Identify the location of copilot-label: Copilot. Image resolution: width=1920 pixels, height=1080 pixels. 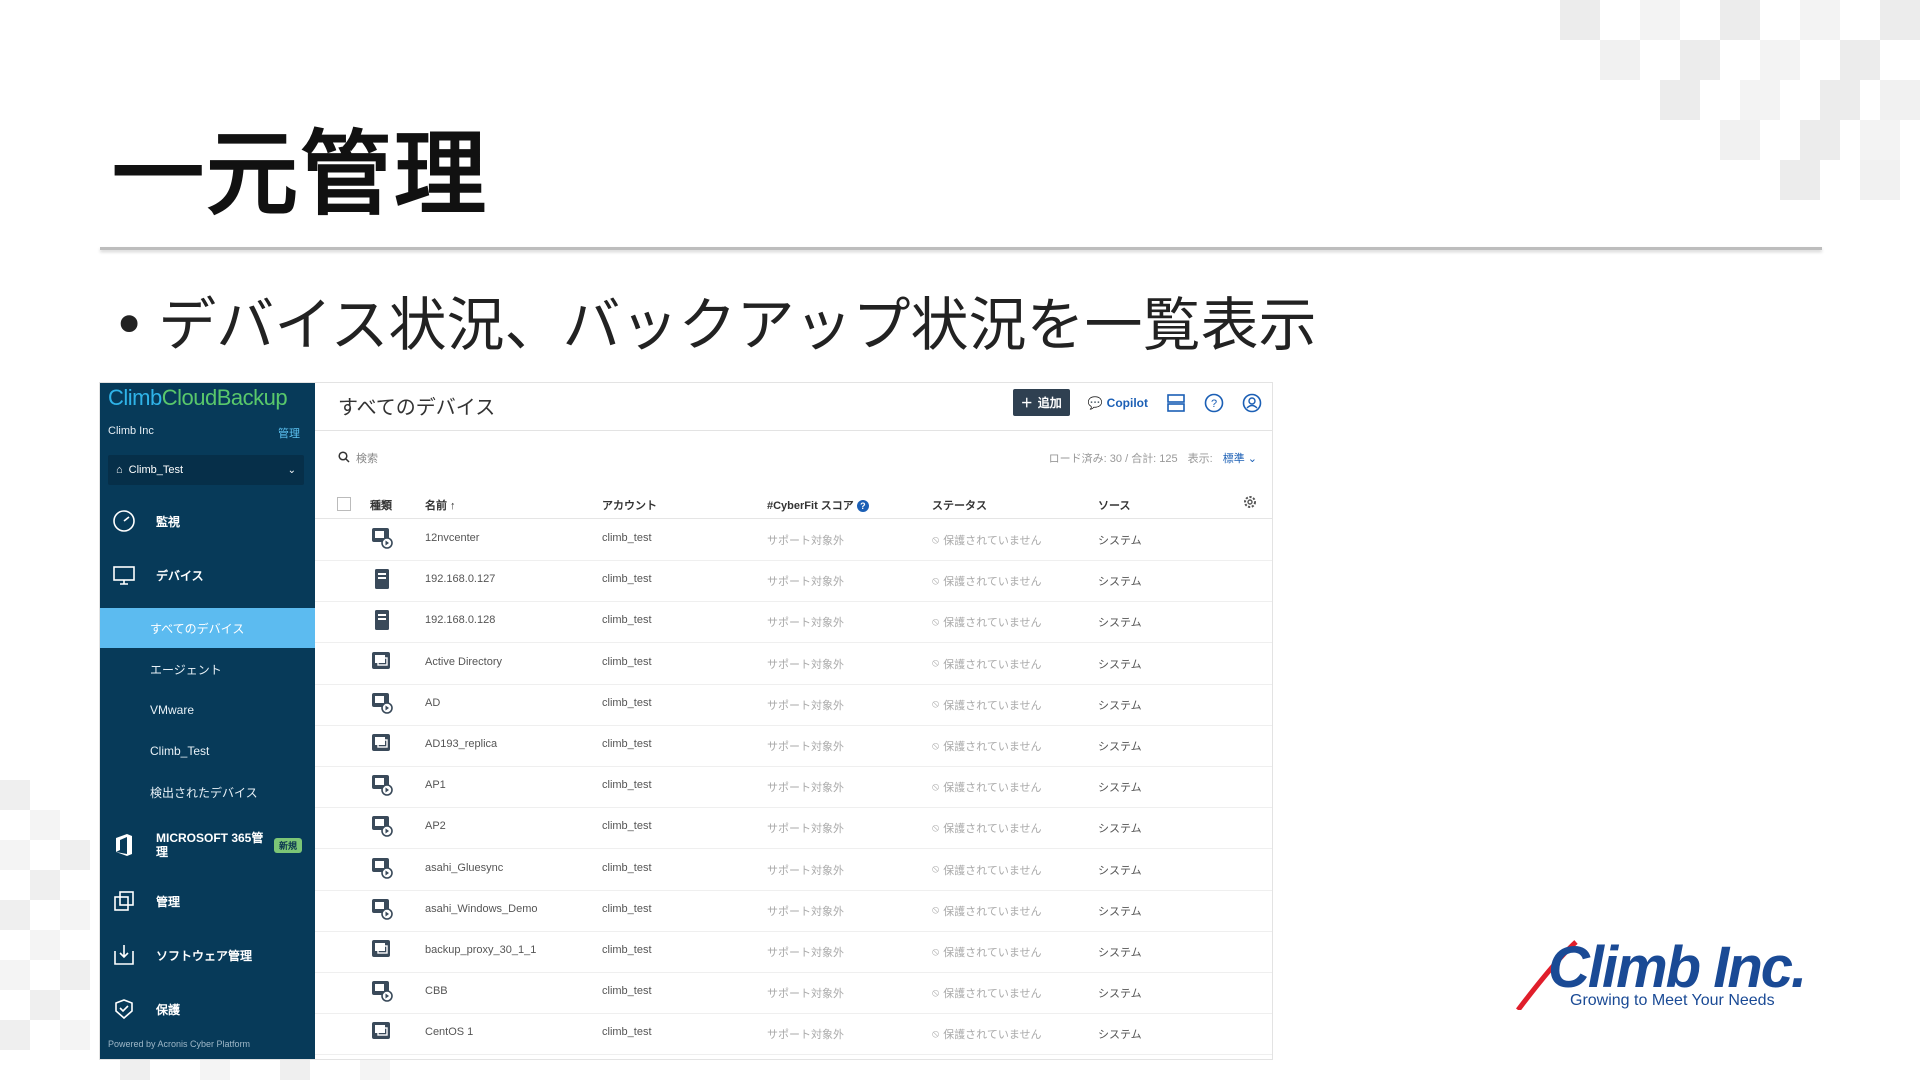
(1127, 402).